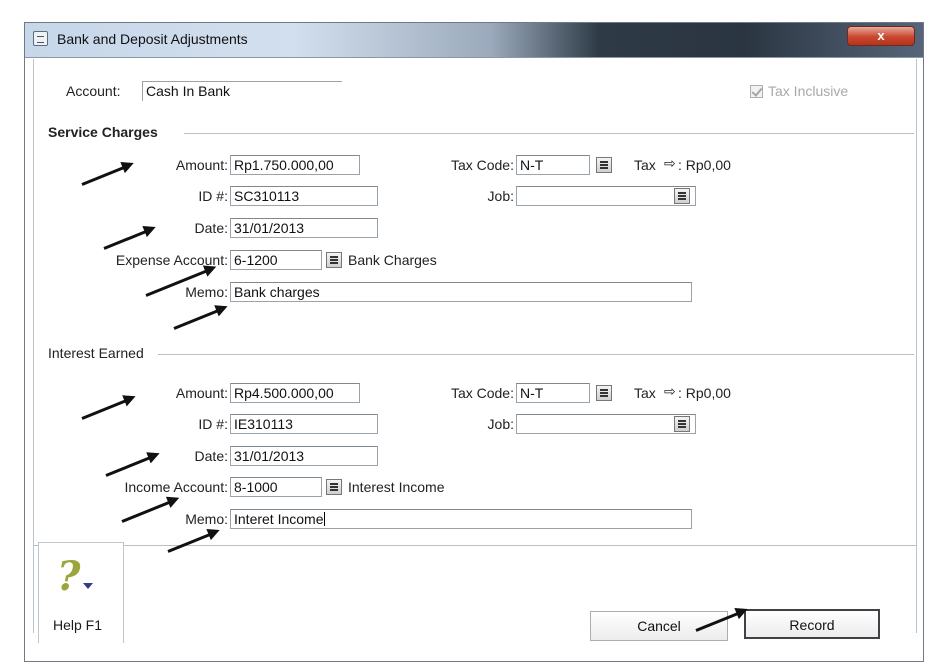  Describe the element at coordinates (334, 260) in the screenshot. I see `expense-account-list-icon` at that location.